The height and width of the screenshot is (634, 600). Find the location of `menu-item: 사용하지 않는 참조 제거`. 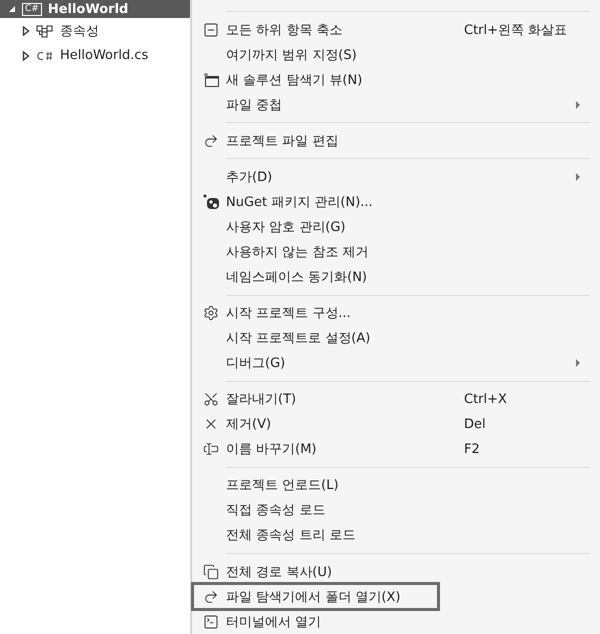

menu-item: 사용하지 않는 참조 제거 is located at coordinates (393, 251).